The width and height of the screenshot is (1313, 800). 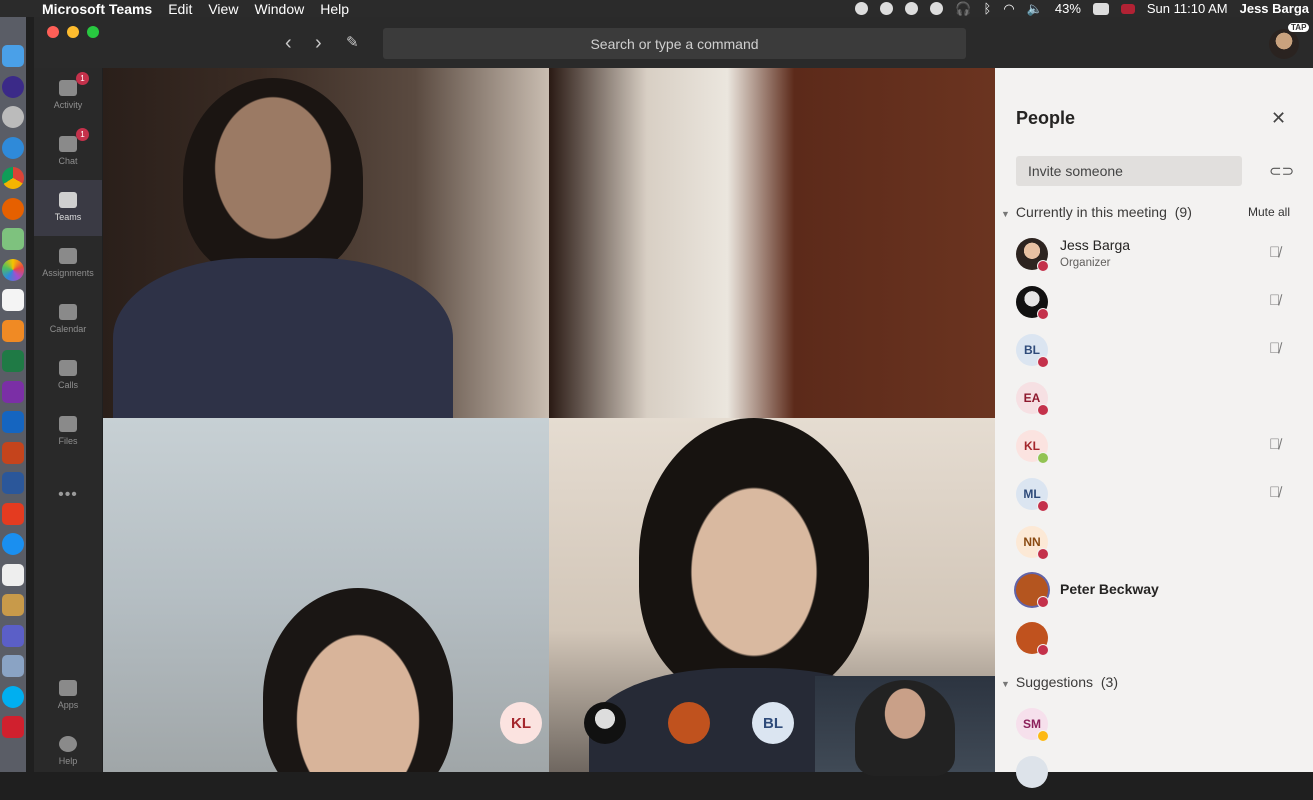 I want to click on preview-icon, so click(x=13, y=666).